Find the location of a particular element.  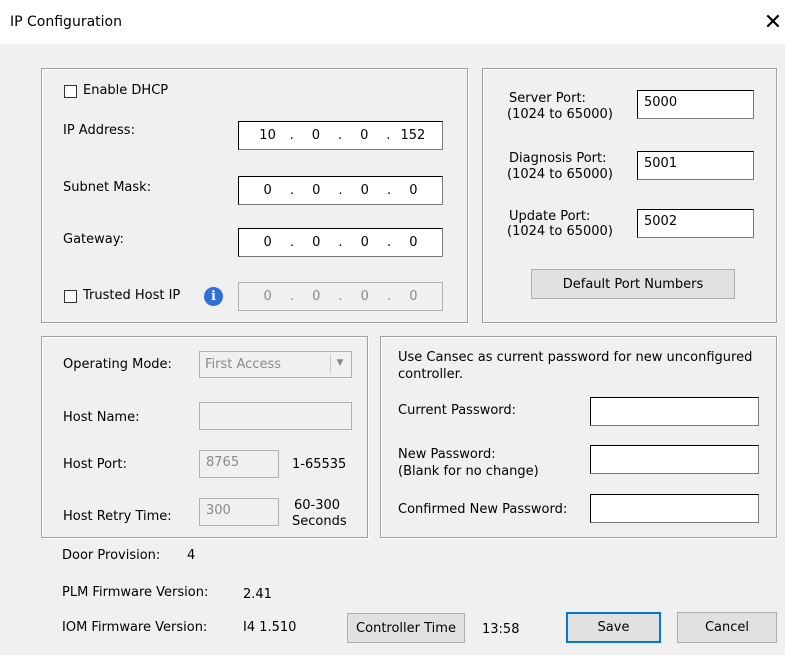

trusted-host-label: Trusted Host IP is located at coordinates (132, 295).